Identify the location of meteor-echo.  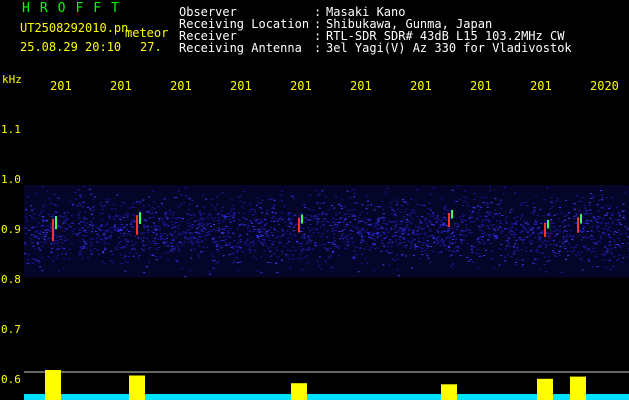
(545, 230).